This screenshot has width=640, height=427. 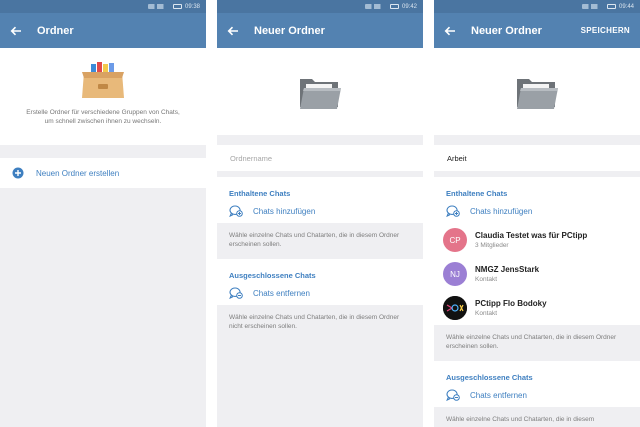 What do you see at coordinates (605, 30) in the screenshot?
I see `save-button: SPEICHERN` at bounding box center [605, 30].